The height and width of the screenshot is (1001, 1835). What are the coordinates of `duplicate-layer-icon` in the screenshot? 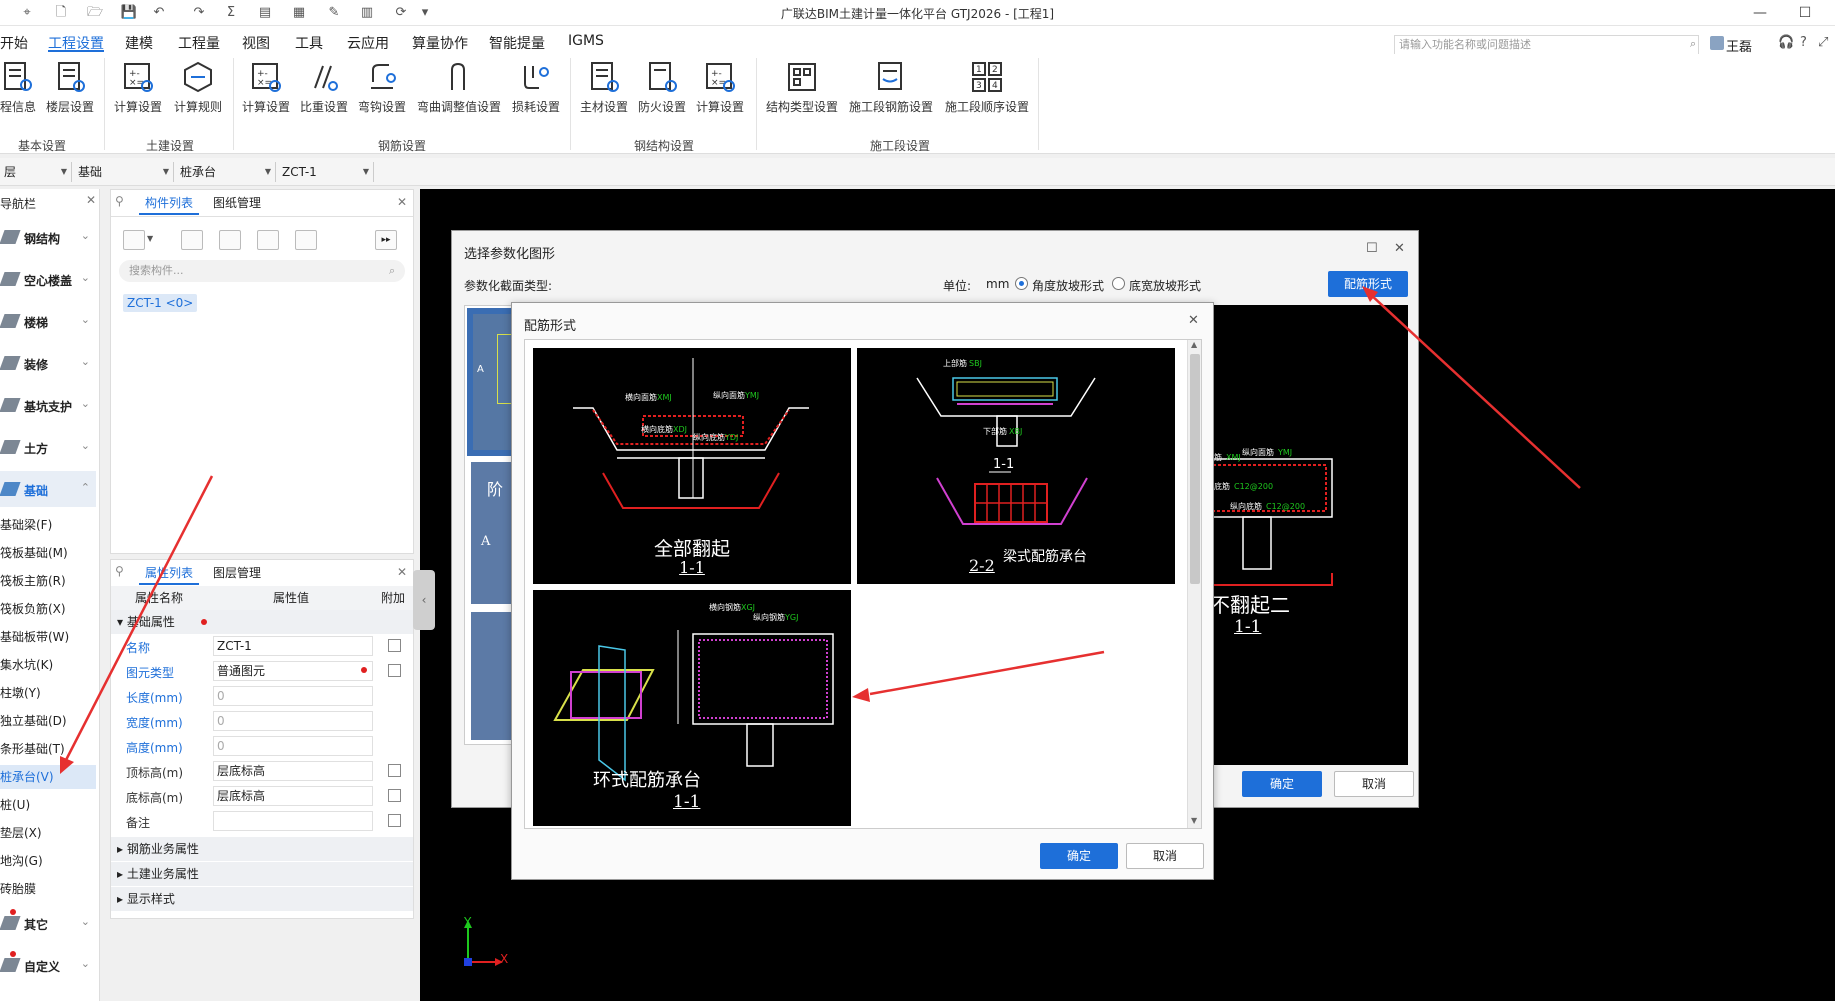 It's located at (268, 240).